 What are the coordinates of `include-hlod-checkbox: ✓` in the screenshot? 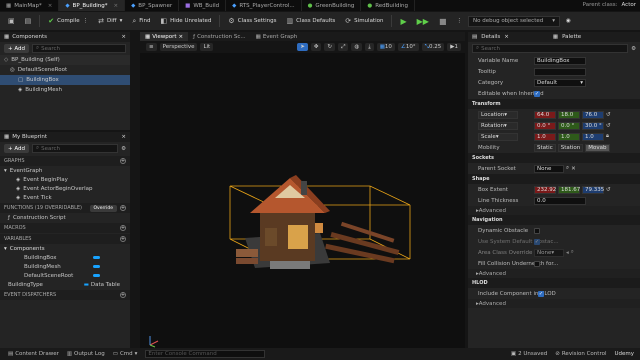 It's located at (541, 293).